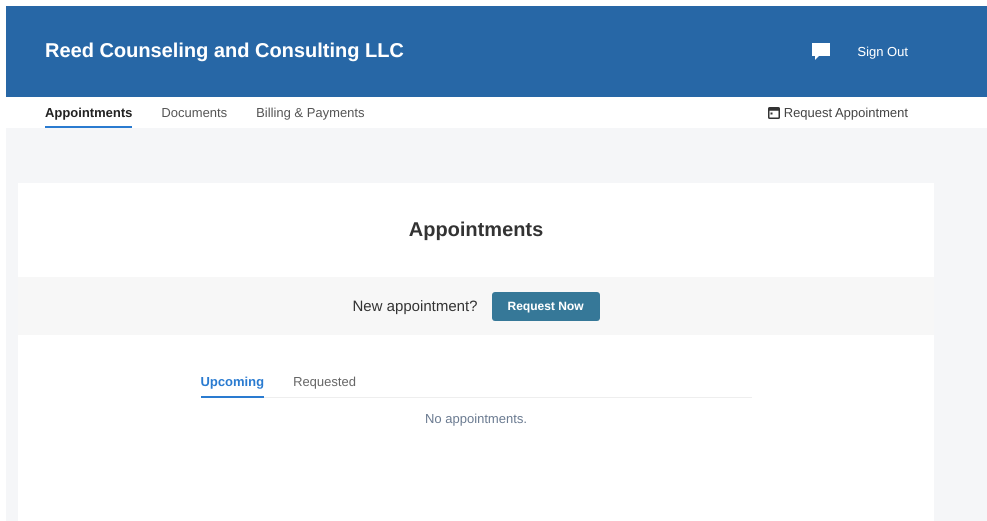 This screenshot has height=521, width=987. What do you see at coordinates (224, 51) in the screenshot?
I see `practice-name: Reed Counseling and Consulting LLC` at bounding box center [224, 51].